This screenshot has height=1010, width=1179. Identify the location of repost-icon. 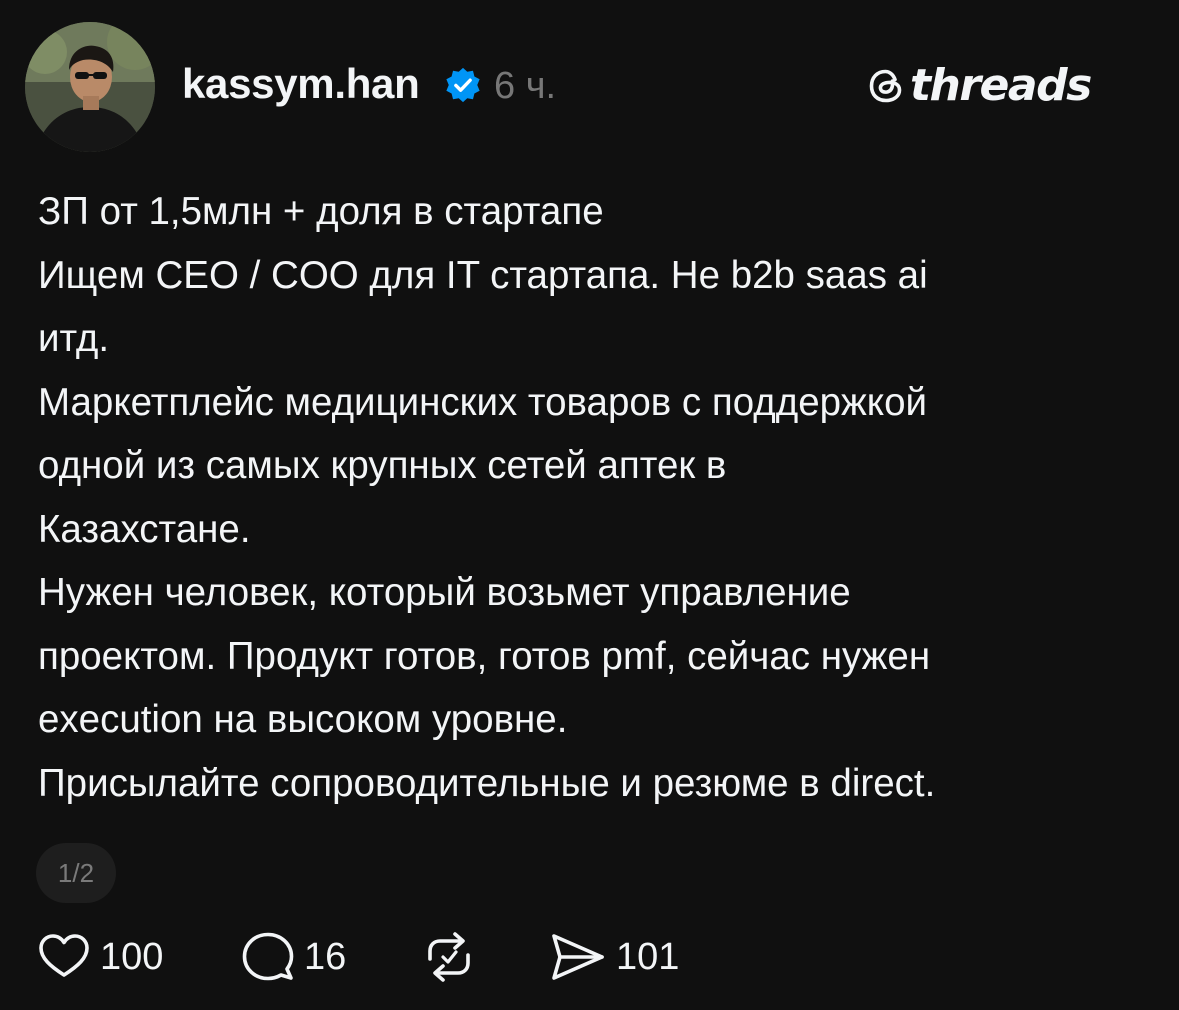
(449, 957).